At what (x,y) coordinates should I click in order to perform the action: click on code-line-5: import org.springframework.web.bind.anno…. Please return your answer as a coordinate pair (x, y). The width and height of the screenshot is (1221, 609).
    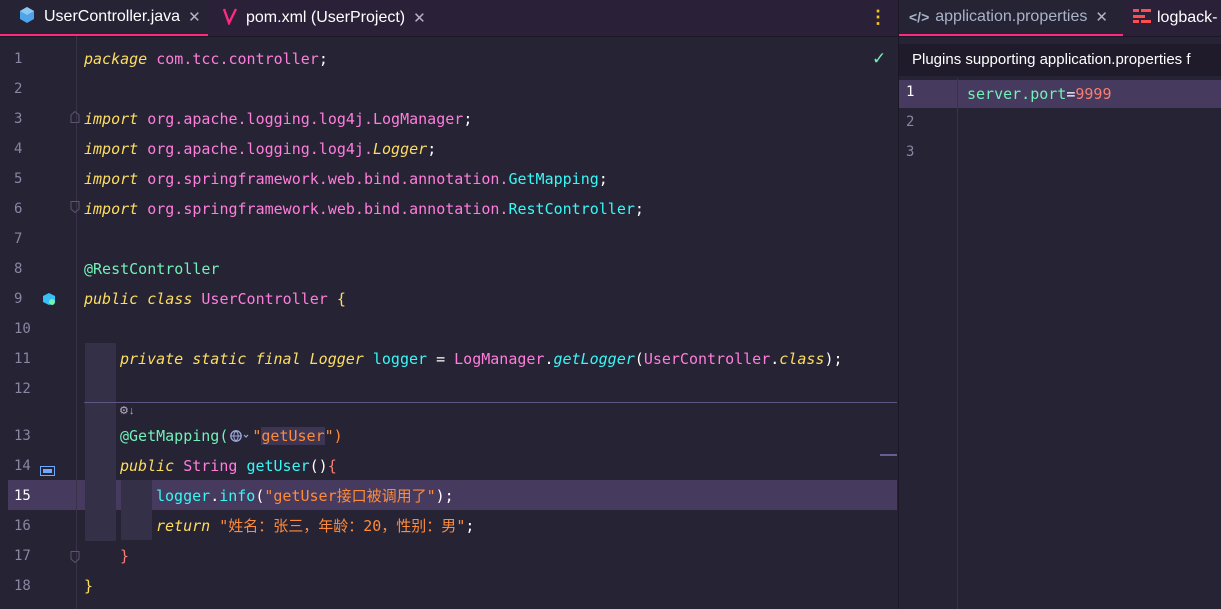
    Looking at the image, I should click on (346, 179).